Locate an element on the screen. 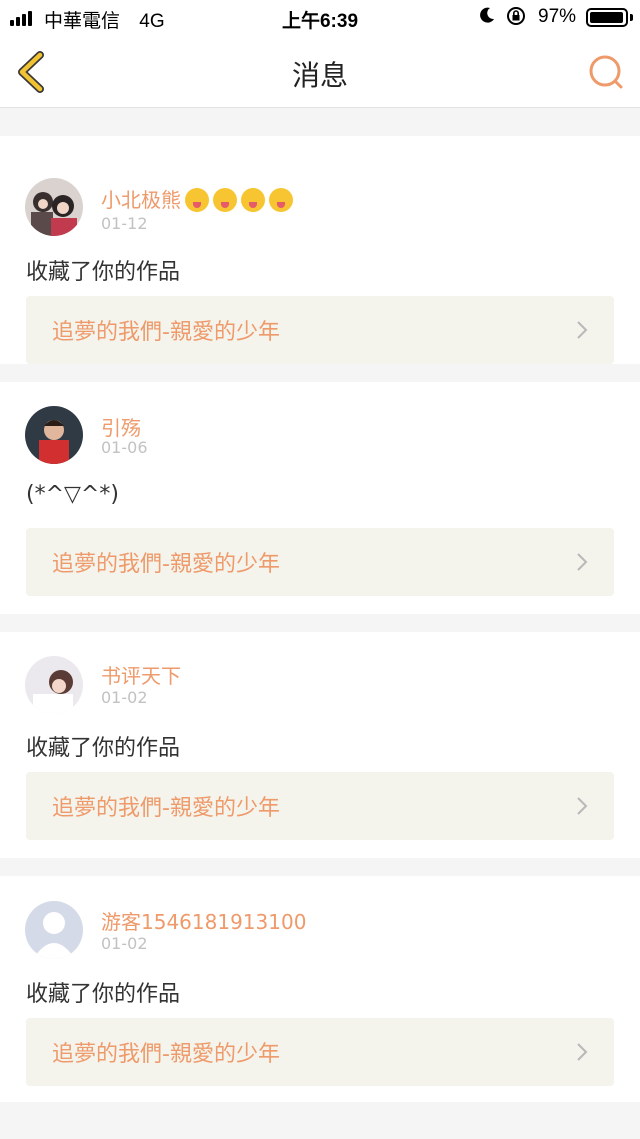  battery-percent: 97% is located at coordinates (557, 16).